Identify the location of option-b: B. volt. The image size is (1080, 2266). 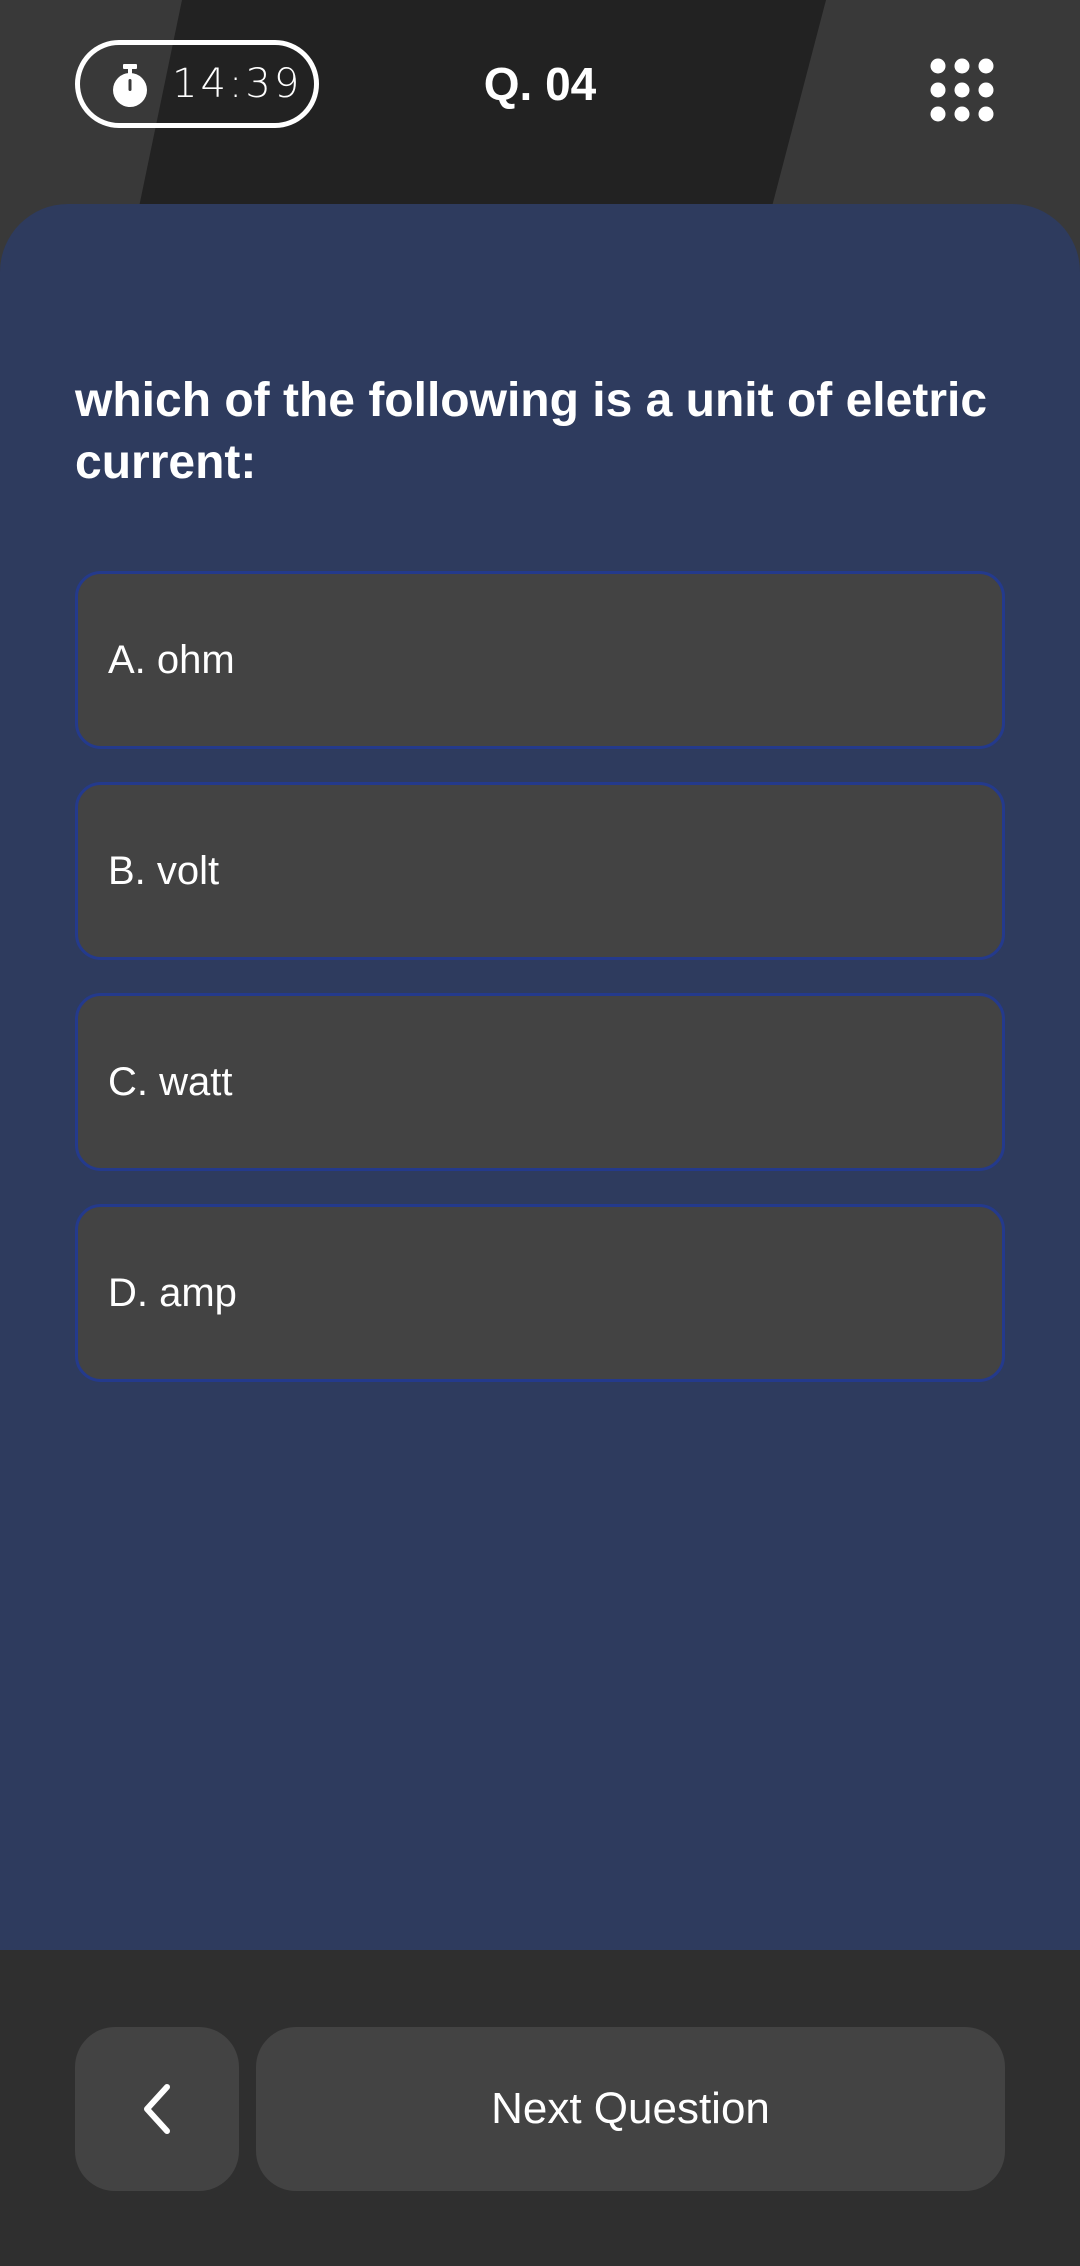
(540, 871).